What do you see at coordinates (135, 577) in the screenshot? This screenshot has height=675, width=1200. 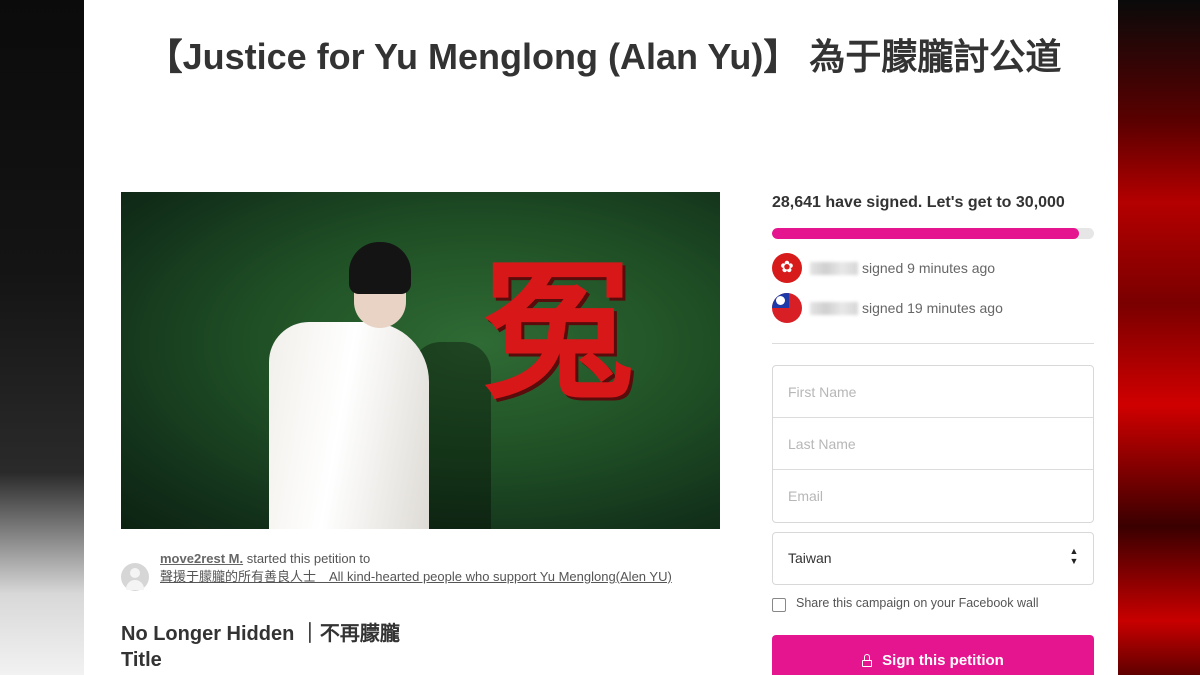 I see `avatar` at bounding box center [135, 577].